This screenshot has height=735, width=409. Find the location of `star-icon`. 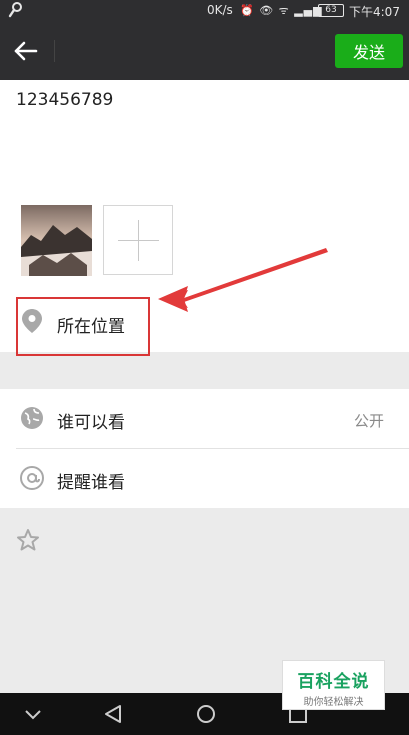

star-icon is located at coordinates (28, 540).